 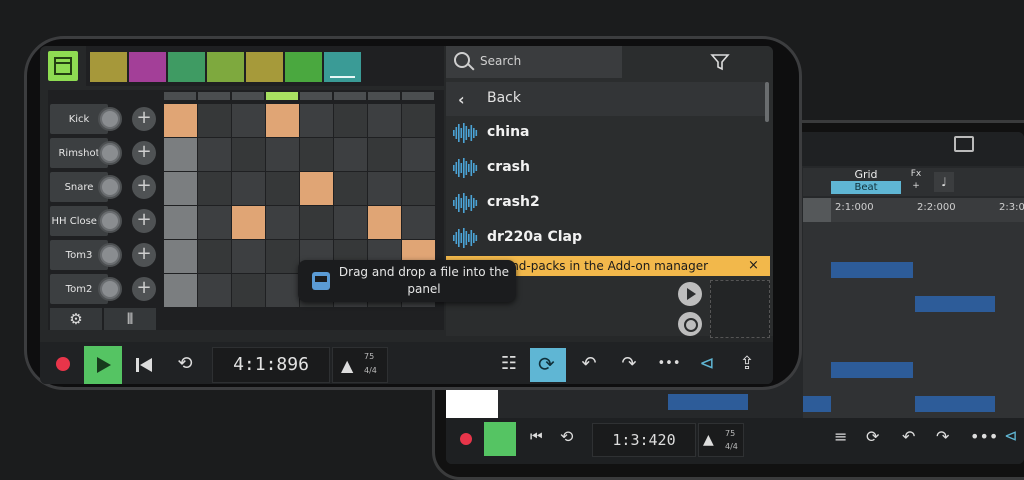 What do you see at coordinates (500, 439) in the screenshot?
I see `bg-play-button` at bounding box center [500, 439].